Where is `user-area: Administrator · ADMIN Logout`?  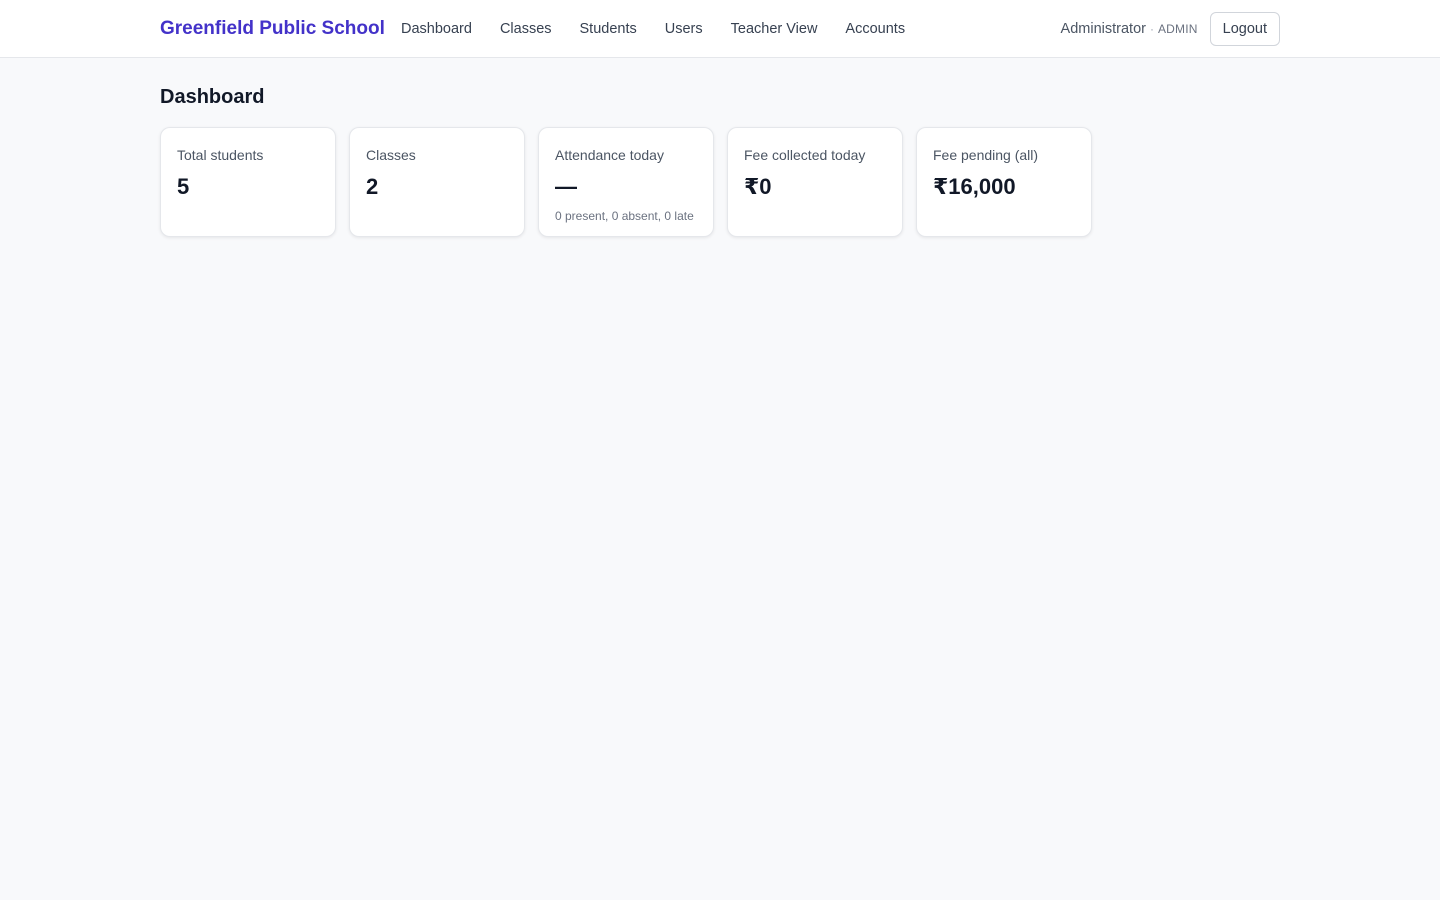
user-area: Administrator · ADMIN Logout is located at coordinates (1170, 29).